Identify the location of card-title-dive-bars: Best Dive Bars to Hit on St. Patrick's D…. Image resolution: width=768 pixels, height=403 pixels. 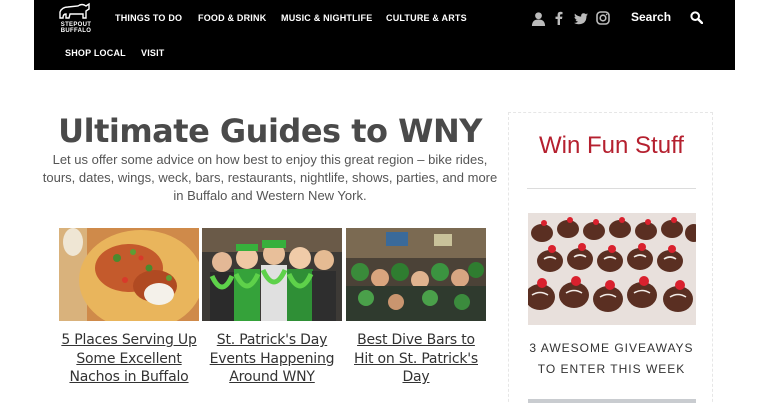
(416, 359).